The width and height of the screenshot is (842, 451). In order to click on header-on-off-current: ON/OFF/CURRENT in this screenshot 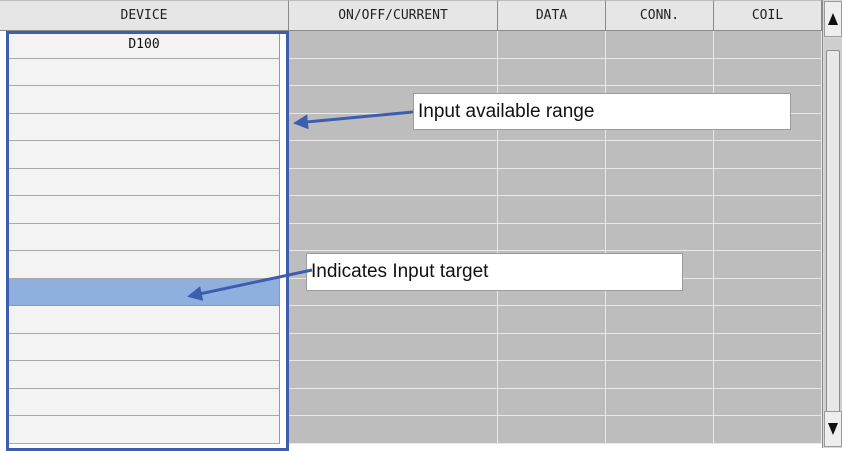, I will do `click(393, 15)`.